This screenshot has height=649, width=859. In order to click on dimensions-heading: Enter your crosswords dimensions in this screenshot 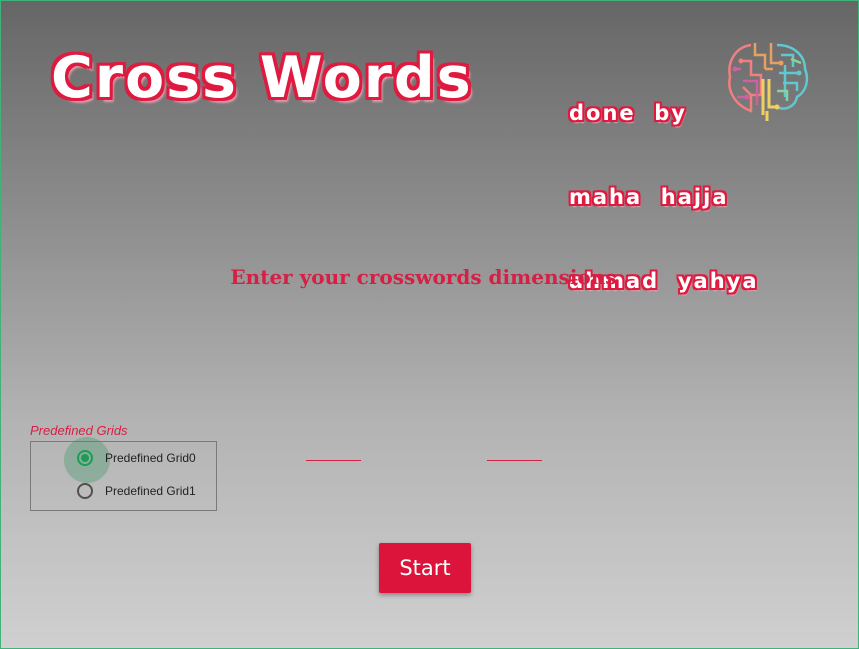, I will do `click(423, 277)`.